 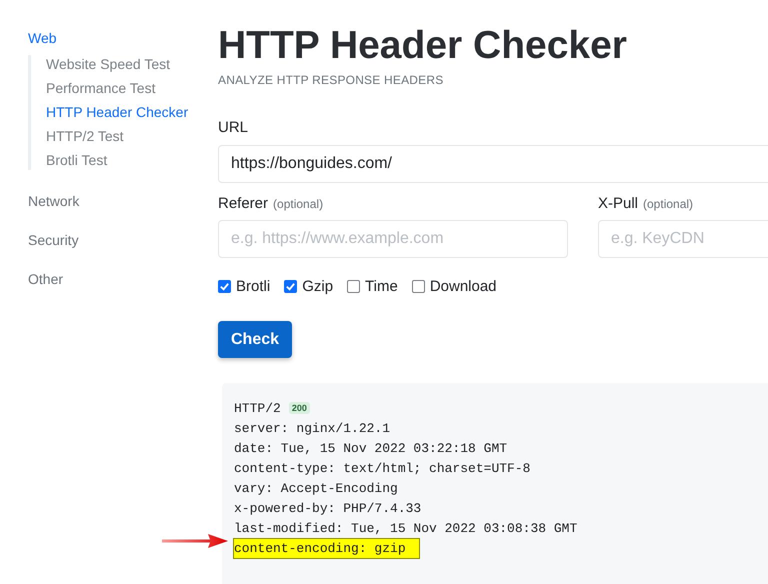 I want to click on protocol-text: HTTP/2, so click(x=257, y=408).